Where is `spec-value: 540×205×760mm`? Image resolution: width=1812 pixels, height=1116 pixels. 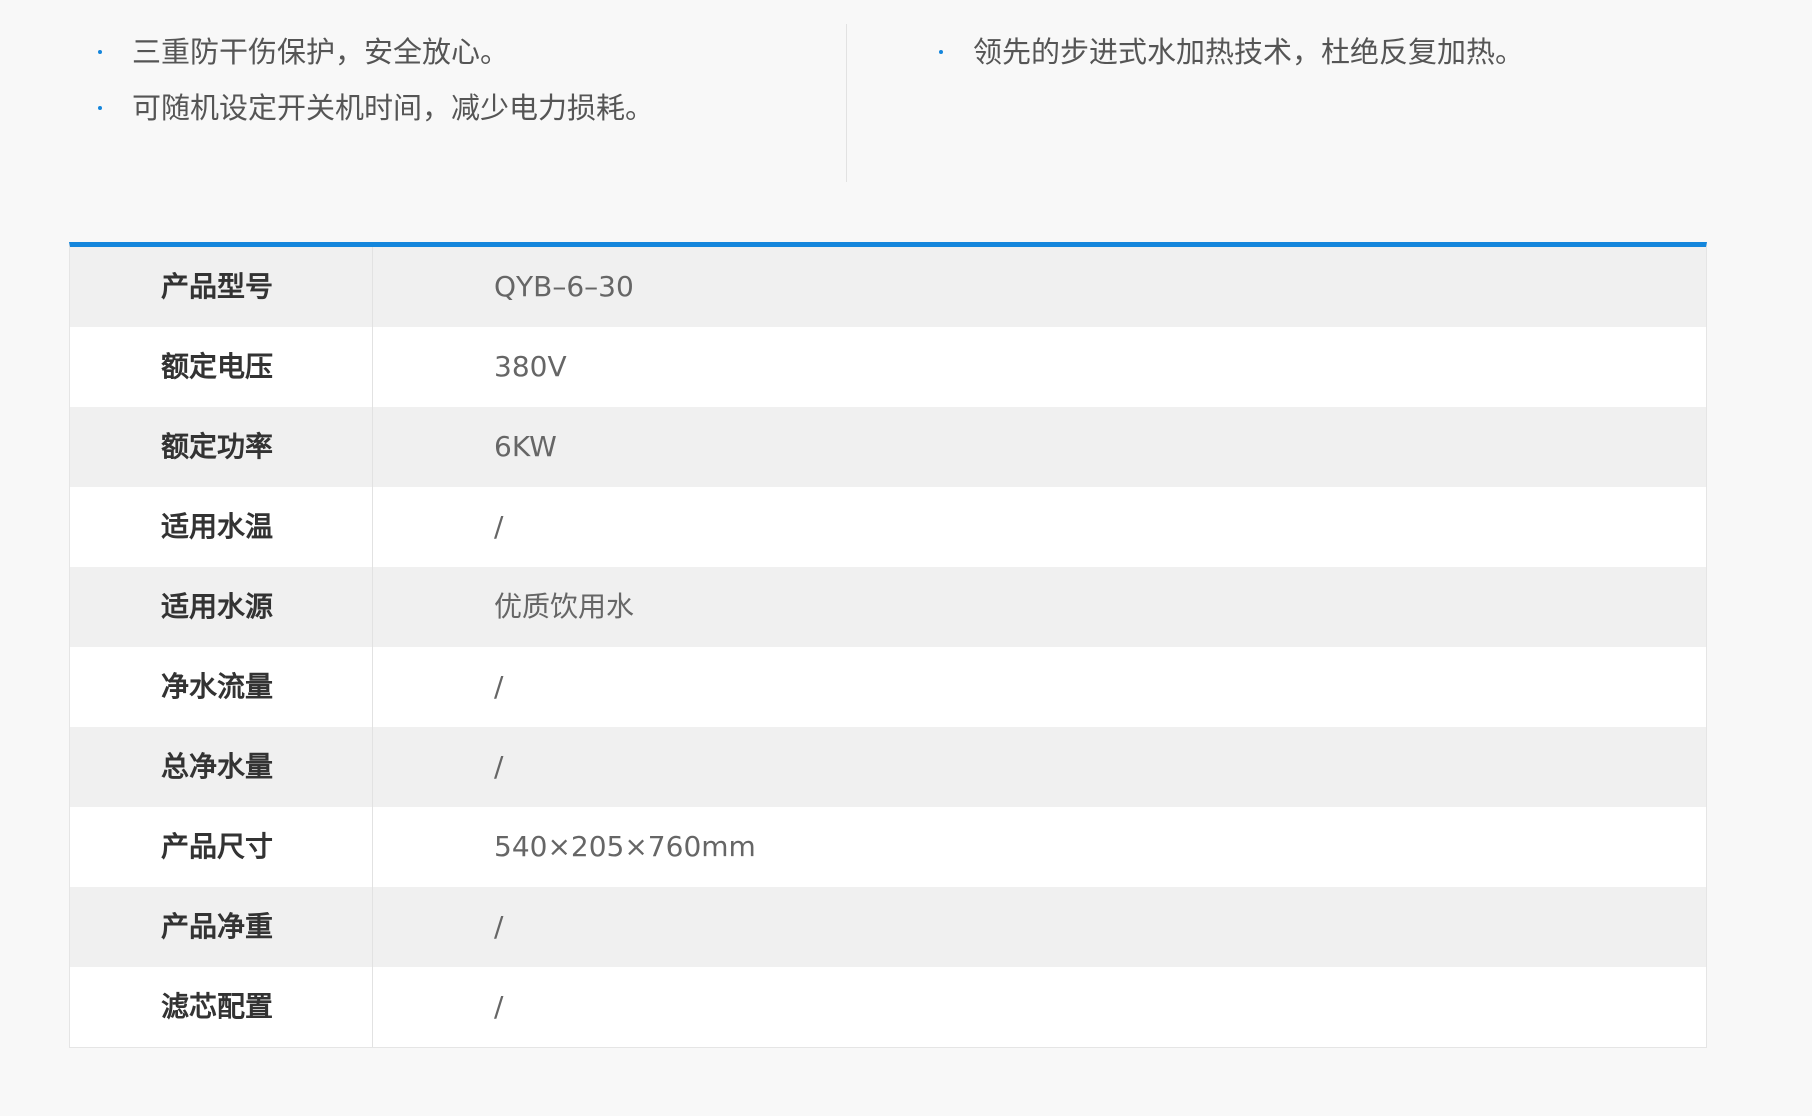
spec-value: 540×205×760mm is located at coordinates (625, 846).